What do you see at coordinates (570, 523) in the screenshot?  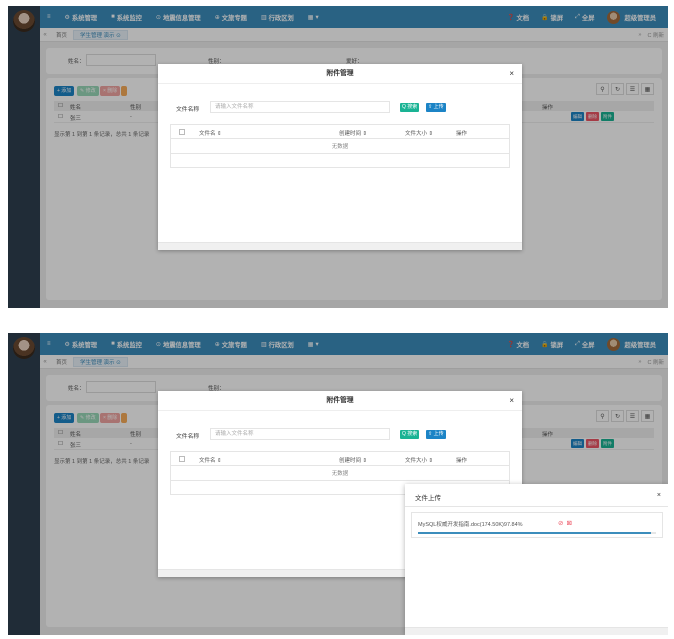 I see `cancel-icon: ⊠` at bounding box center [570, 523].